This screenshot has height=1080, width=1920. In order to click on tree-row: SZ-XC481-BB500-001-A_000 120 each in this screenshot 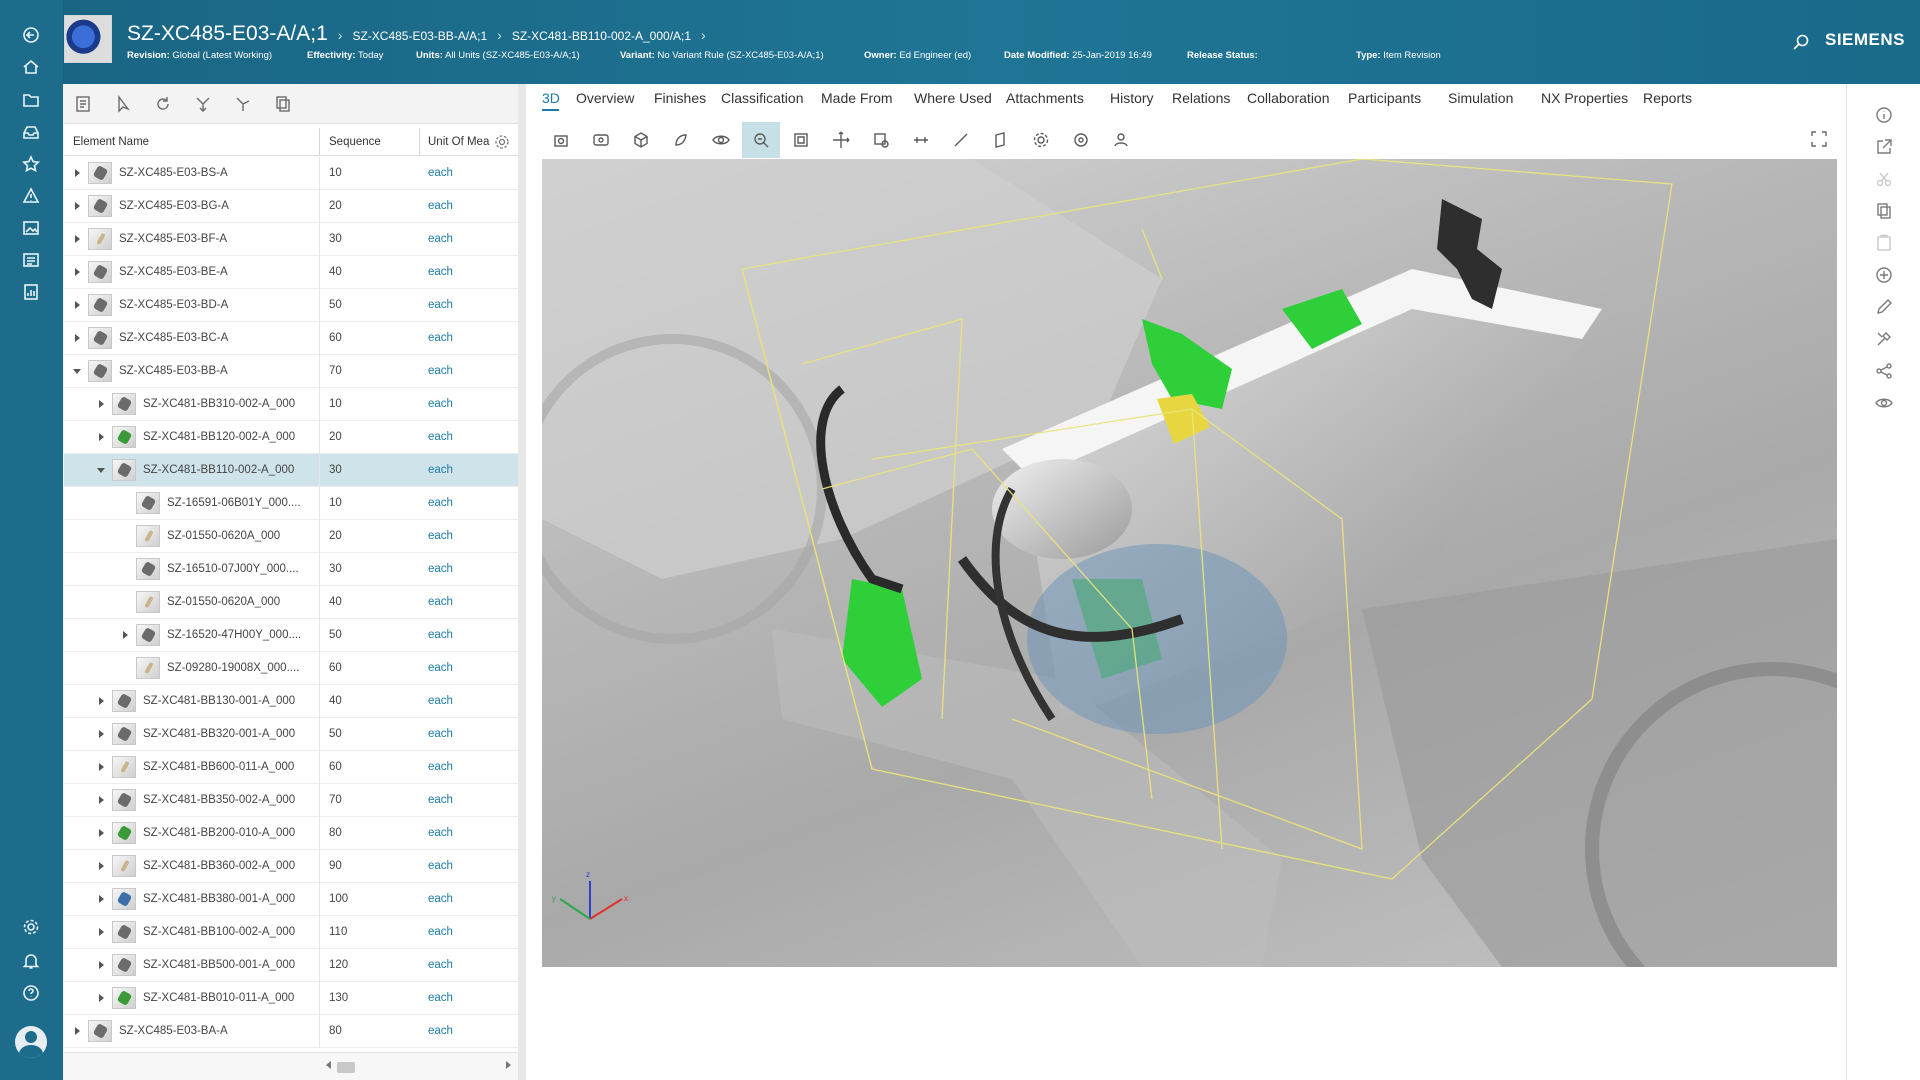, I will do `click(291, 965)`.